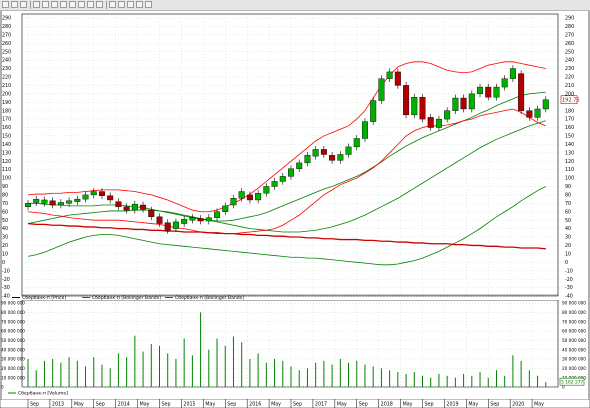  What do you see at coordinates (569, 297) in the screenshot?
I see `y-tick-label-right: -40` at bounding box center [569, 297].